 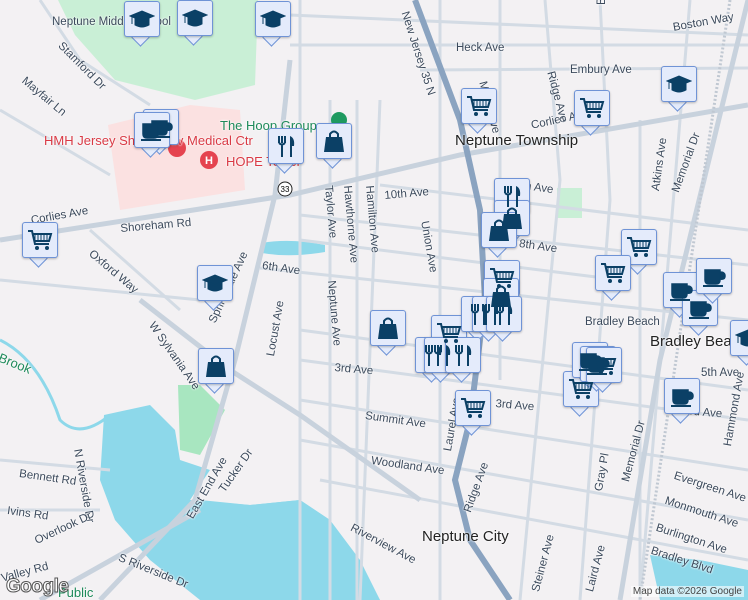 I want to click on place-label-neptune-city: Neptune City, so click(x=465, y=536).